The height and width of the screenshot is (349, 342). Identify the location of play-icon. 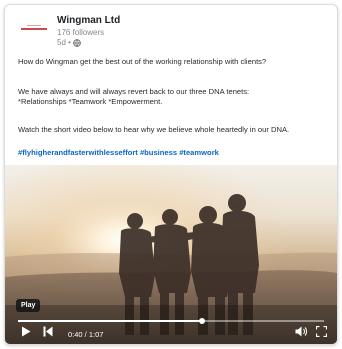
(26, 331).